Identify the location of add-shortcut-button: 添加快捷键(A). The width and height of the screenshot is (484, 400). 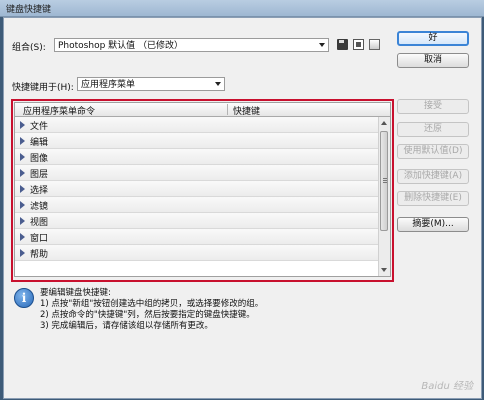
(433, 176).